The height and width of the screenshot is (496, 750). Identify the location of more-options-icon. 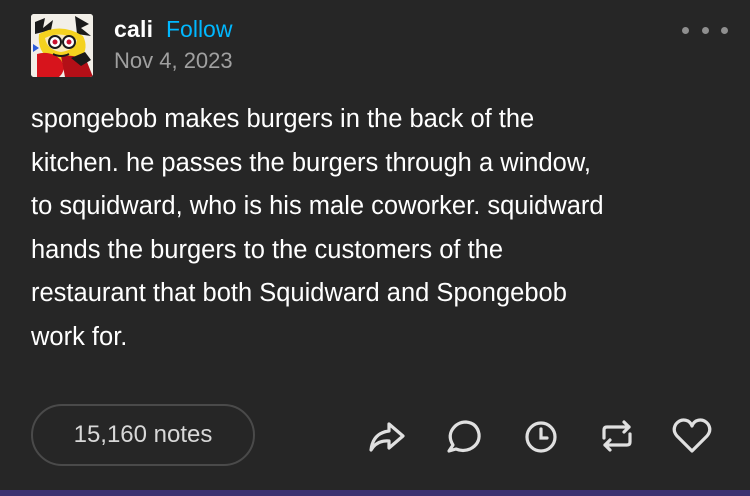
(705, 30).